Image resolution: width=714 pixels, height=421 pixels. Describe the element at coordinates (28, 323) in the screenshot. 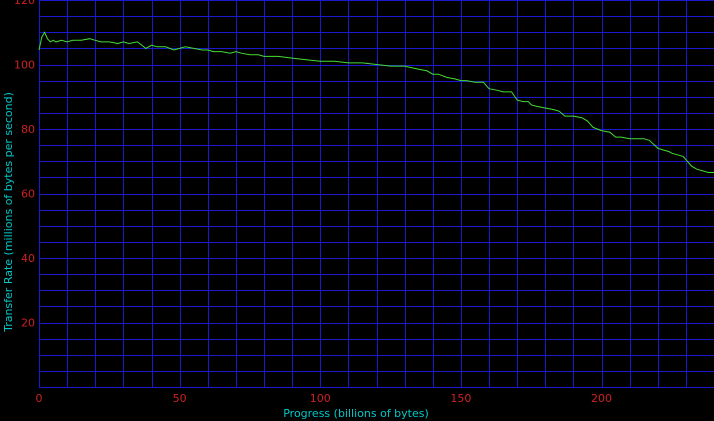

I see `y-tick-label: 20` at that location.